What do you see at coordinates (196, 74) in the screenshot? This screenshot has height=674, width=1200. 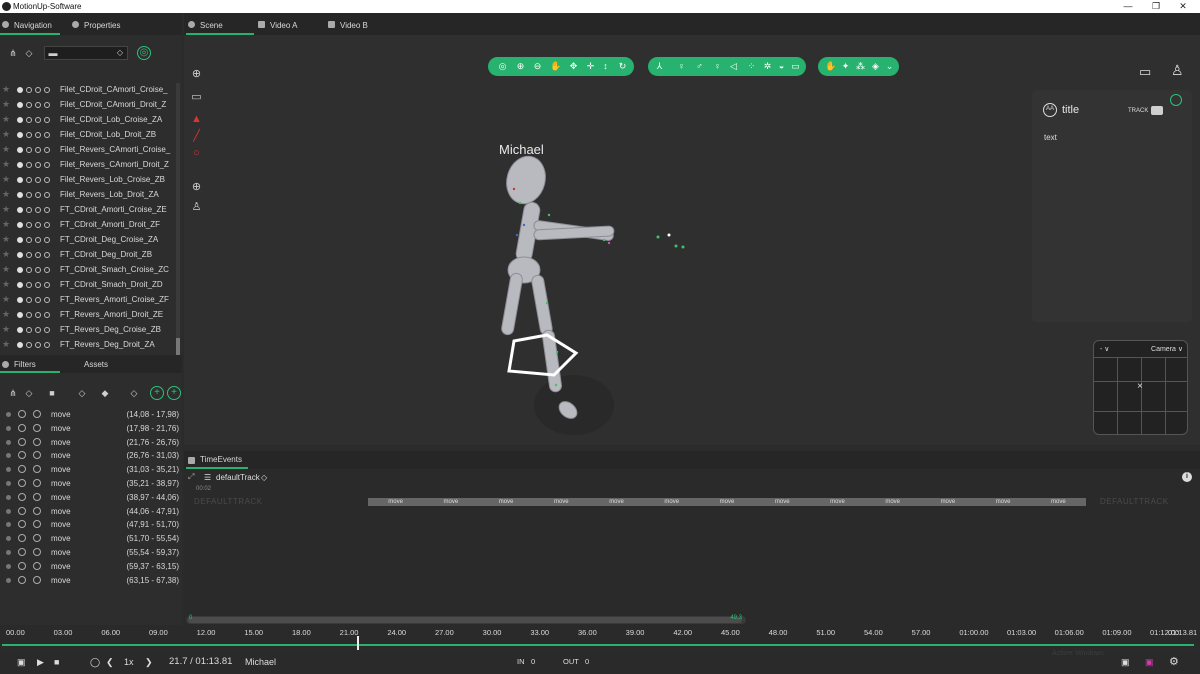 I see `add-circle-icon: ⊕` at bounding box center [196, 74].